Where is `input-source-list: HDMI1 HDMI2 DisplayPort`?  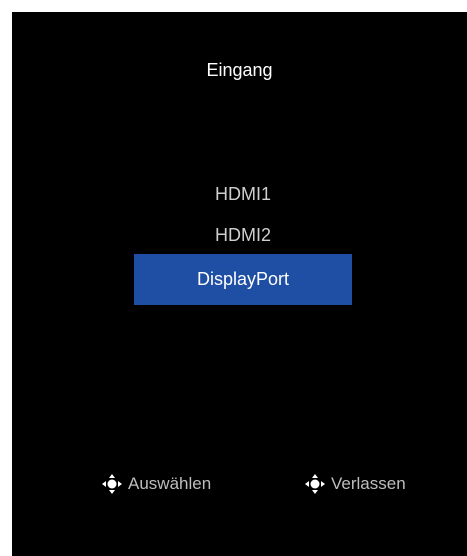 input-source-list: HDMI1 HDMI2 DisplayPort is located at coordinates (243, 238).